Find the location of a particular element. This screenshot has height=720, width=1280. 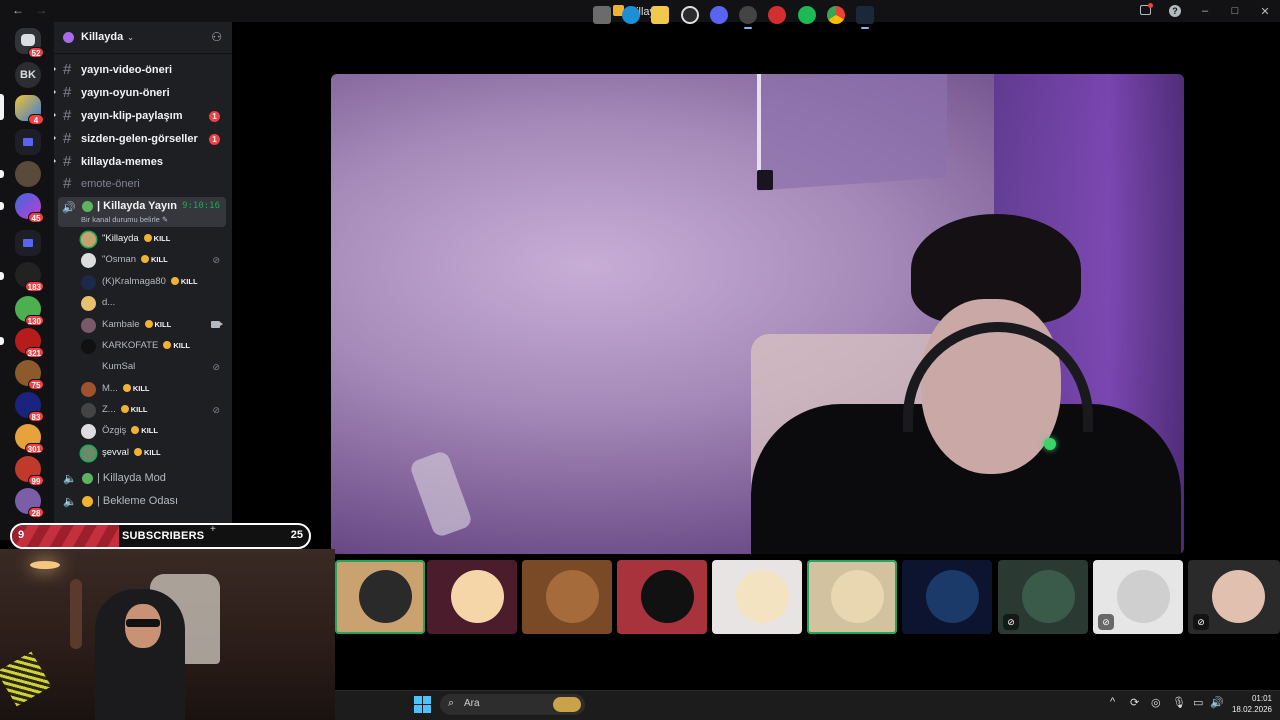

opera-icon is located at coordinates (777, 15).